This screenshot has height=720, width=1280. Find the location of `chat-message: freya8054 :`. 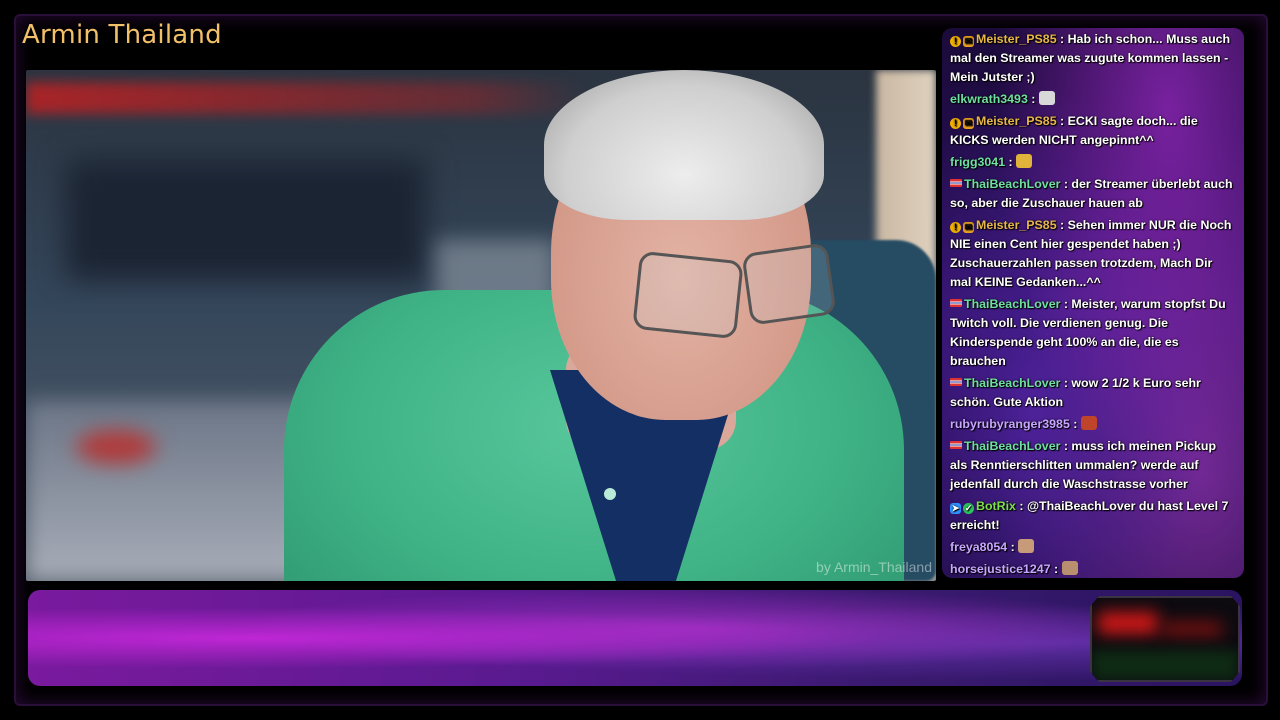

chat-message: freya8054 : is located at coordinates (1093, 547).